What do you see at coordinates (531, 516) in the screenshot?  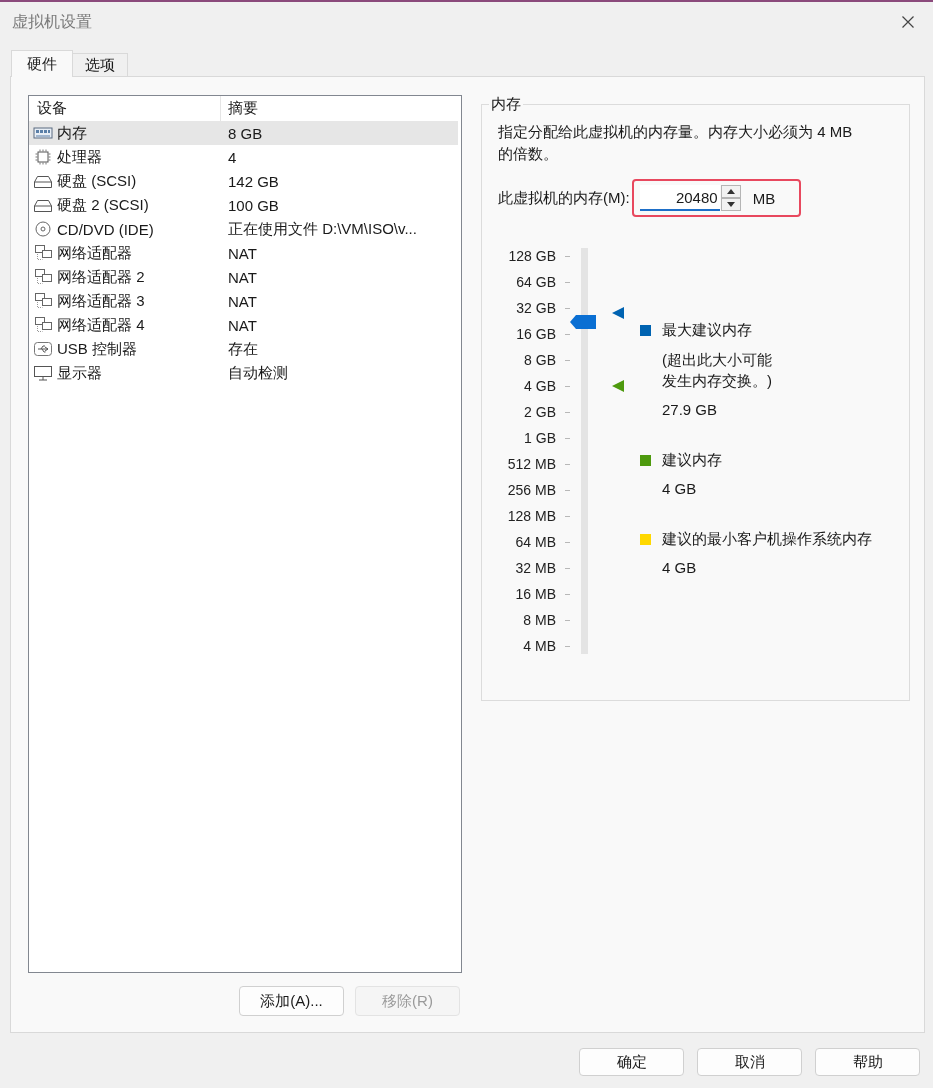 I see `tick-label: 128 MB` at bounding box center [531, 516].